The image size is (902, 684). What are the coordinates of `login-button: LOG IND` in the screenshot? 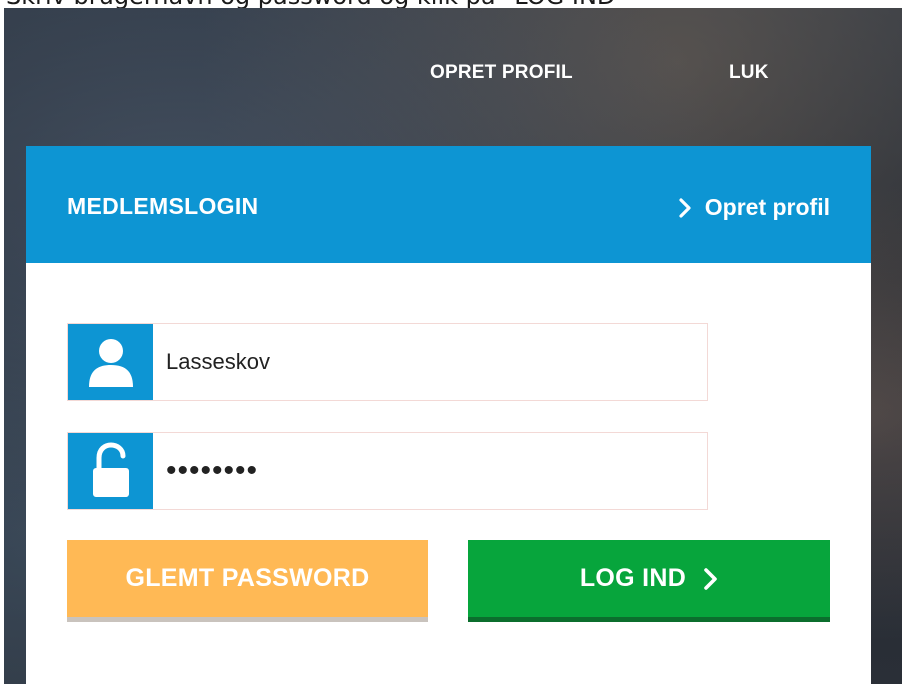 It's located at (649, 581).